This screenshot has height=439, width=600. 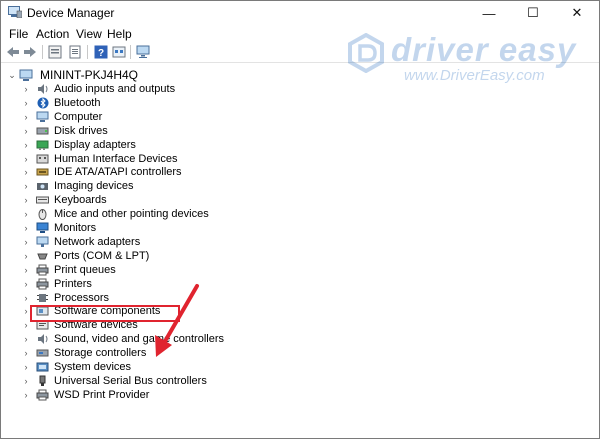 What do you see at coordinates (100, 353) in the screenshot?
I see `tree-item-label: Storage controllers` at bounding box center [100, 353].